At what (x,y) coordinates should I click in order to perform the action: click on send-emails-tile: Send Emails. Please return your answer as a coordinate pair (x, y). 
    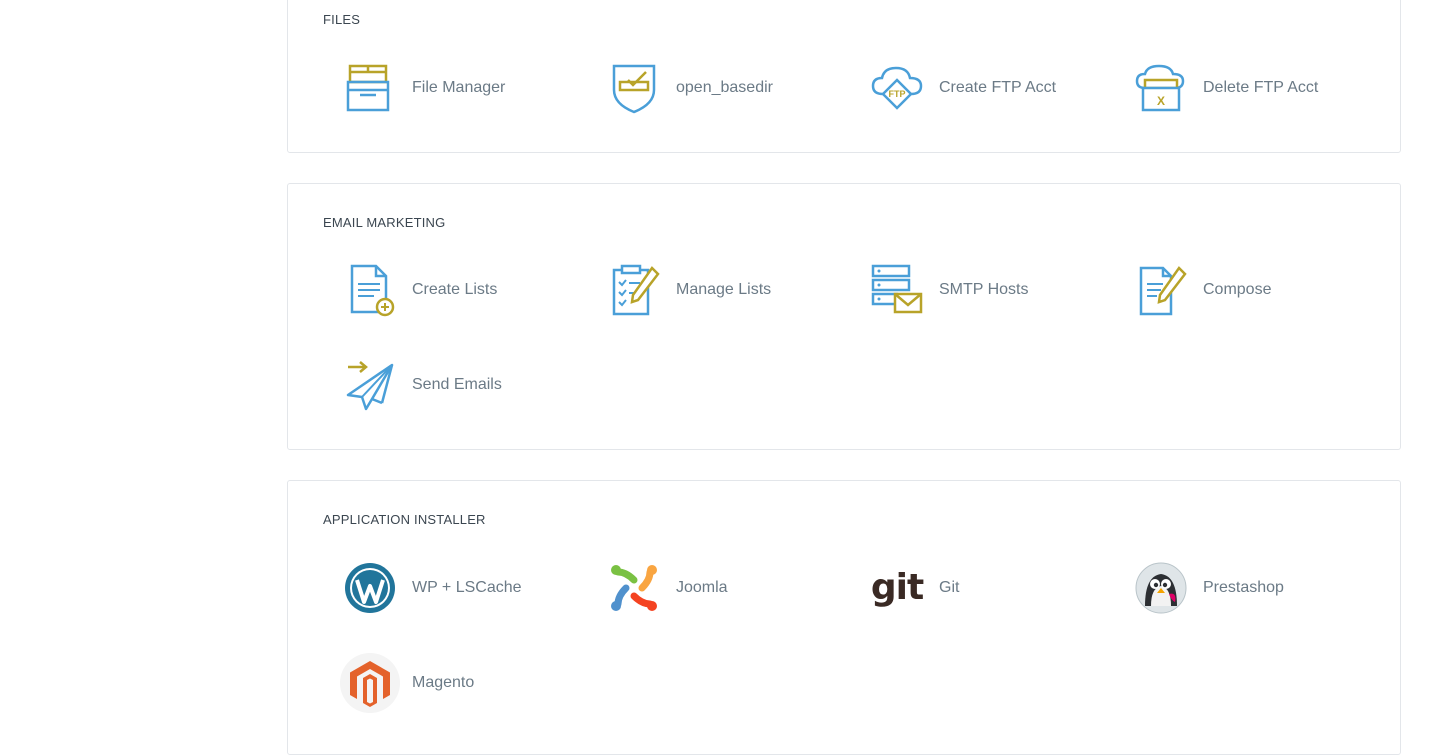
    Looking at the image, I should click on (421, 385).